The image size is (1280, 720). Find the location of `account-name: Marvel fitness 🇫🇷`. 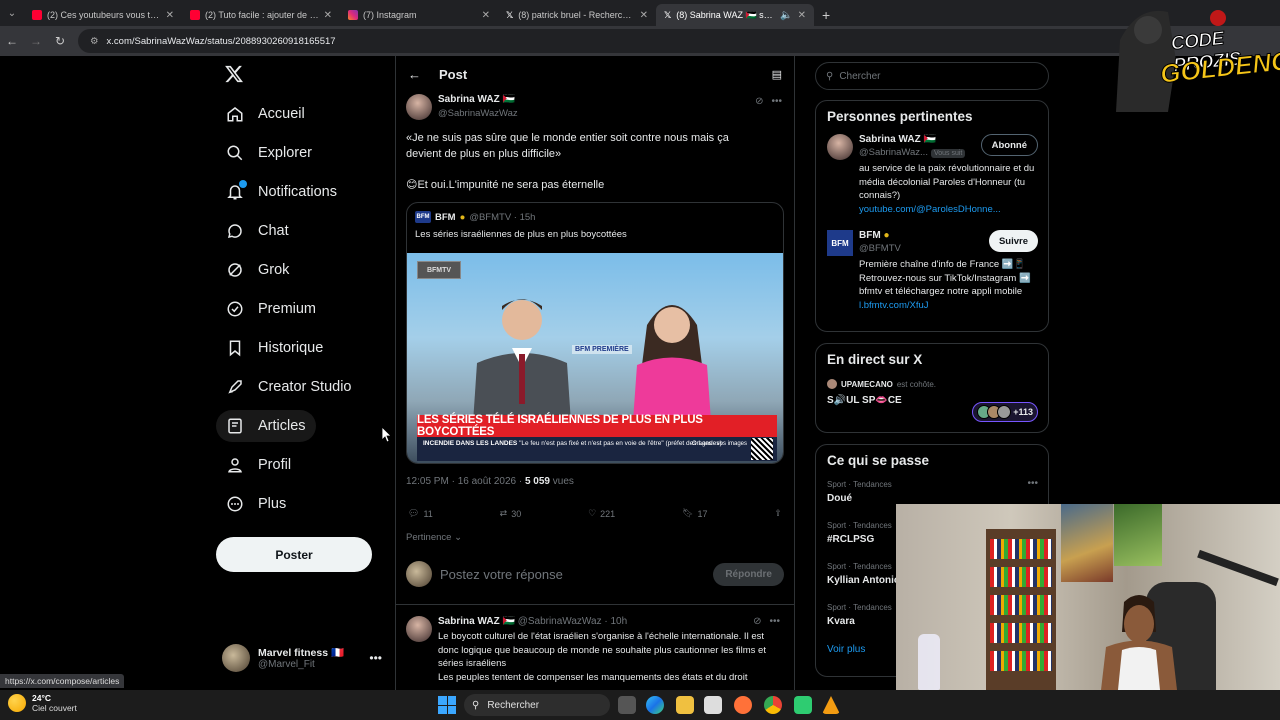

account-name: Marvel fitness 🇫🇷 is located at coordinates (301, 653).